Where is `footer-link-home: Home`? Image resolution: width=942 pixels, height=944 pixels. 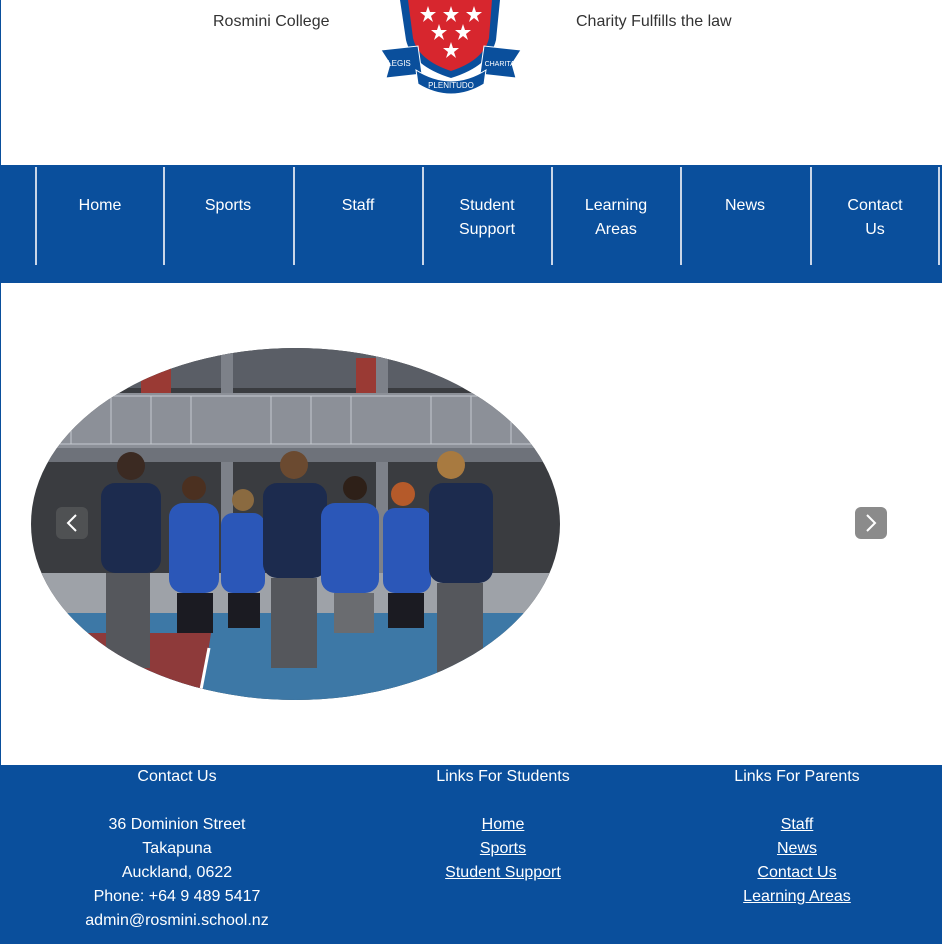
footer-link-home: Home is located at coordinates (503, 825).